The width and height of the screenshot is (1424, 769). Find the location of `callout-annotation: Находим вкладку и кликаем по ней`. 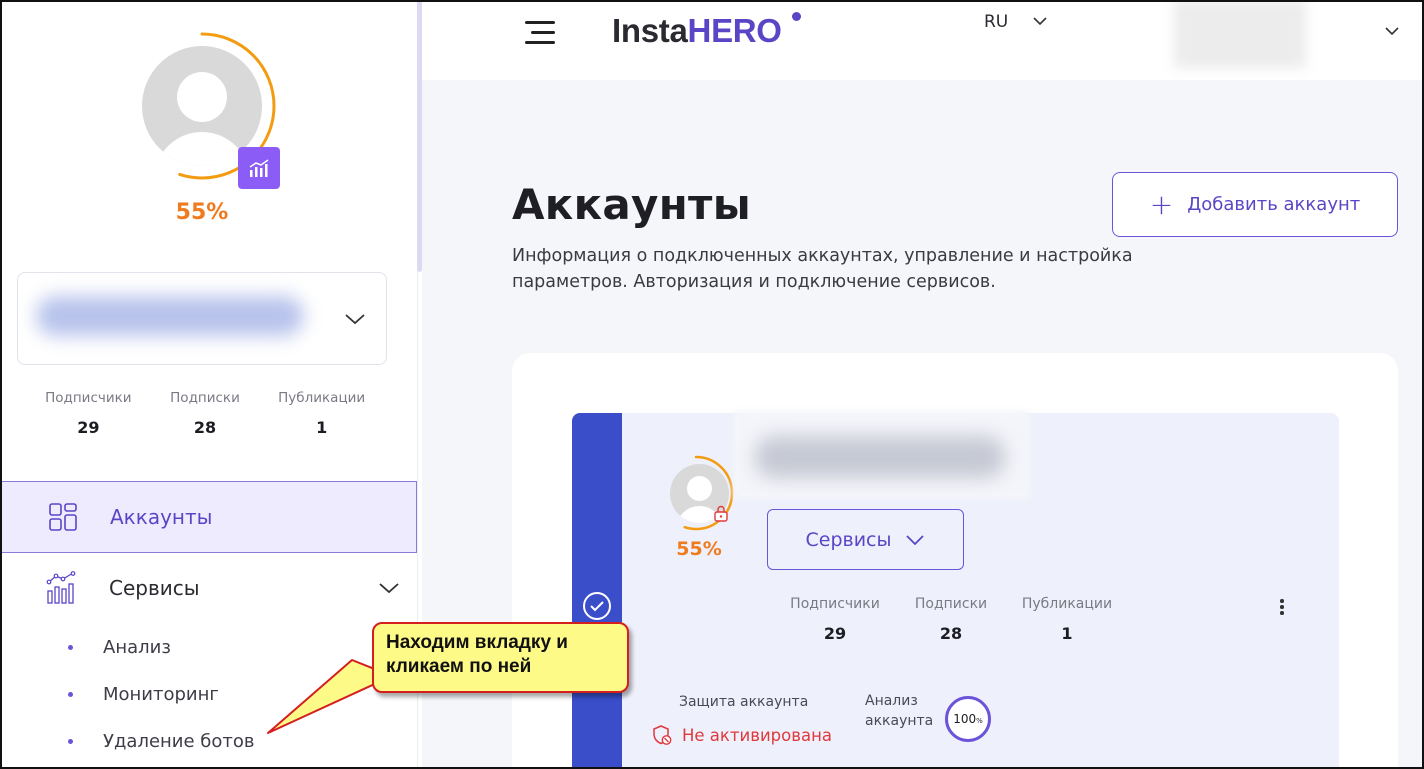

callout-annotation: Находим вкладку и кликаем по ней is located at coordinates (500, 657).